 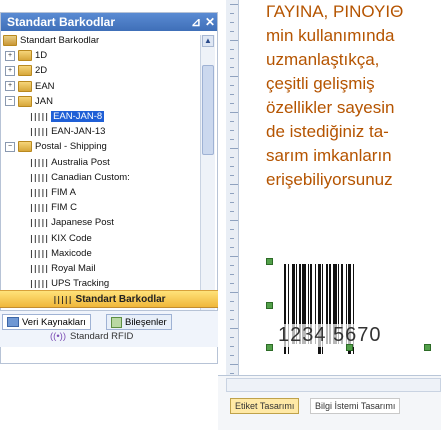 I want to click on barcode-digits: 1234 5670, so click(x=330, y=335).